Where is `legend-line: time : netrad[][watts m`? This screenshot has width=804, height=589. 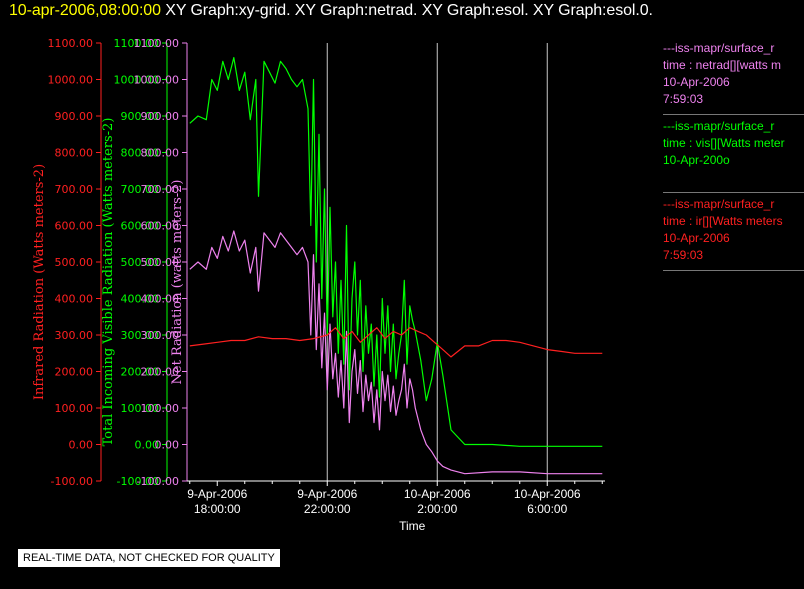
legend-line: time : netrad[][watts m is located at coordinates (722, 65).